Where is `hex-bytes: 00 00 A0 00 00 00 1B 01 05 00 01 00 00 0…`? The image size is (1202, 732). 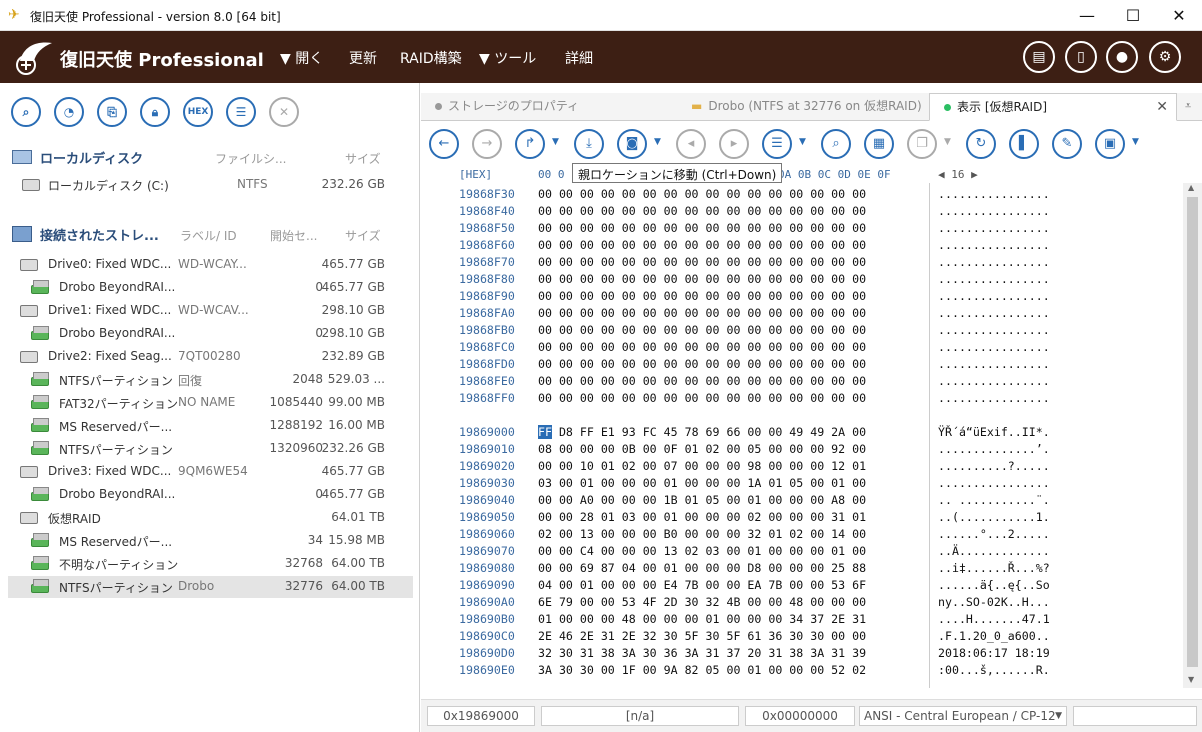 hex-bytes: 00 00 A0 00 00 00 1B 01 05 00 01 00 00 0… is located at coordinates (702, 500).